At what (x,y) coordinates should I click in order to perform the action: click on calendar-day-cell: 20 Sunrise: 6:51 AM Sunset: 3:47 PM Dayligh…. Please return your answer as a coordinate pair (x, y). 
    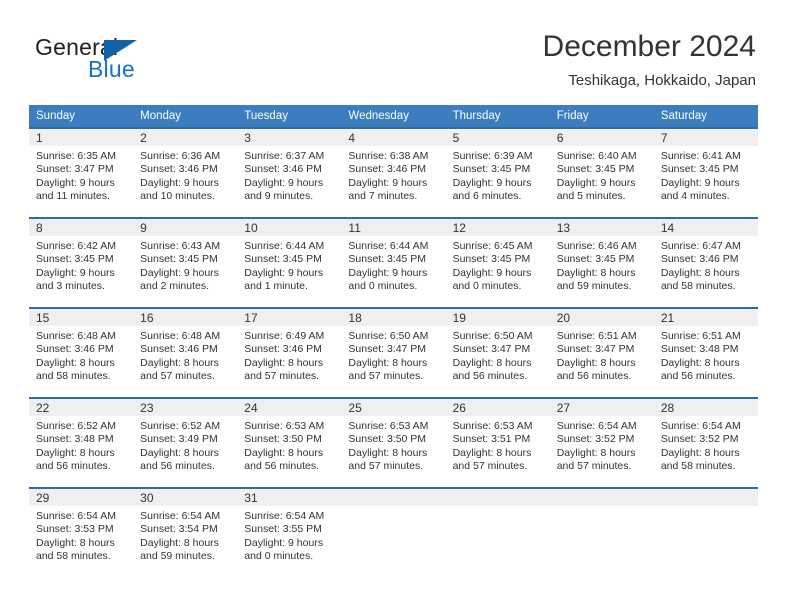
    Looking at the image, I should click on (601, 352).